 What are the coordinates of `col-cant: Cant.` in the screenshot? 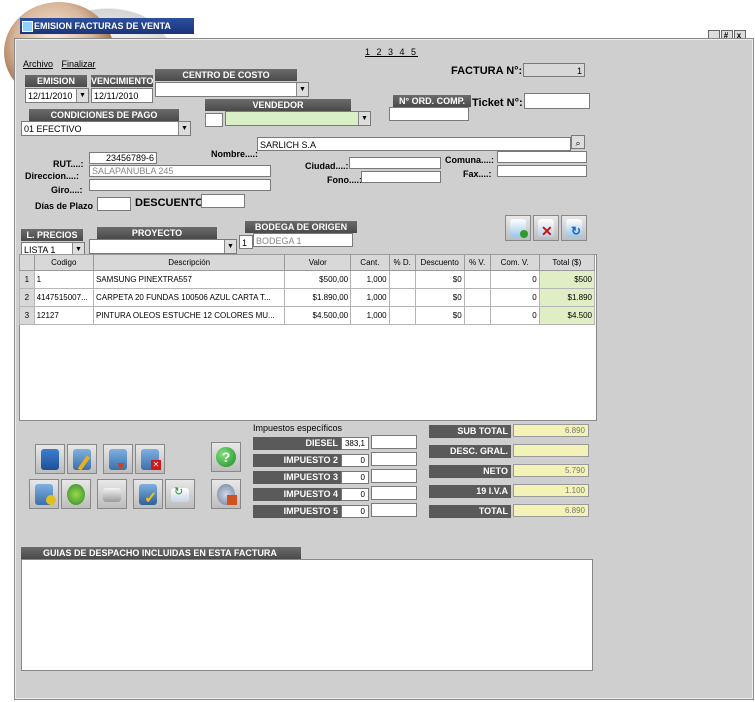 It's located at (370, 262).